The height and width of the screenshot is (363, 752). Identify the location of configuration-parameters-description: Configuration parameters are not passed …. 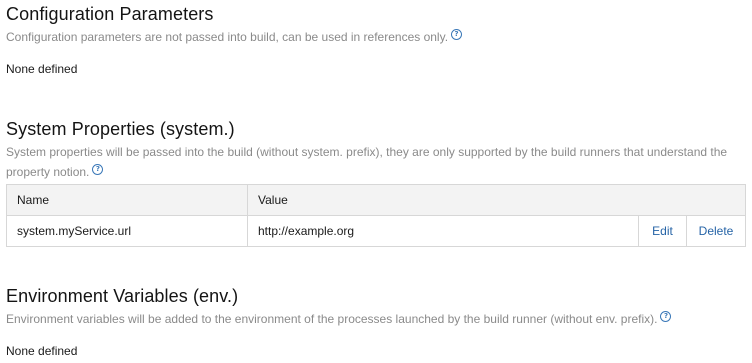
(376, 37).